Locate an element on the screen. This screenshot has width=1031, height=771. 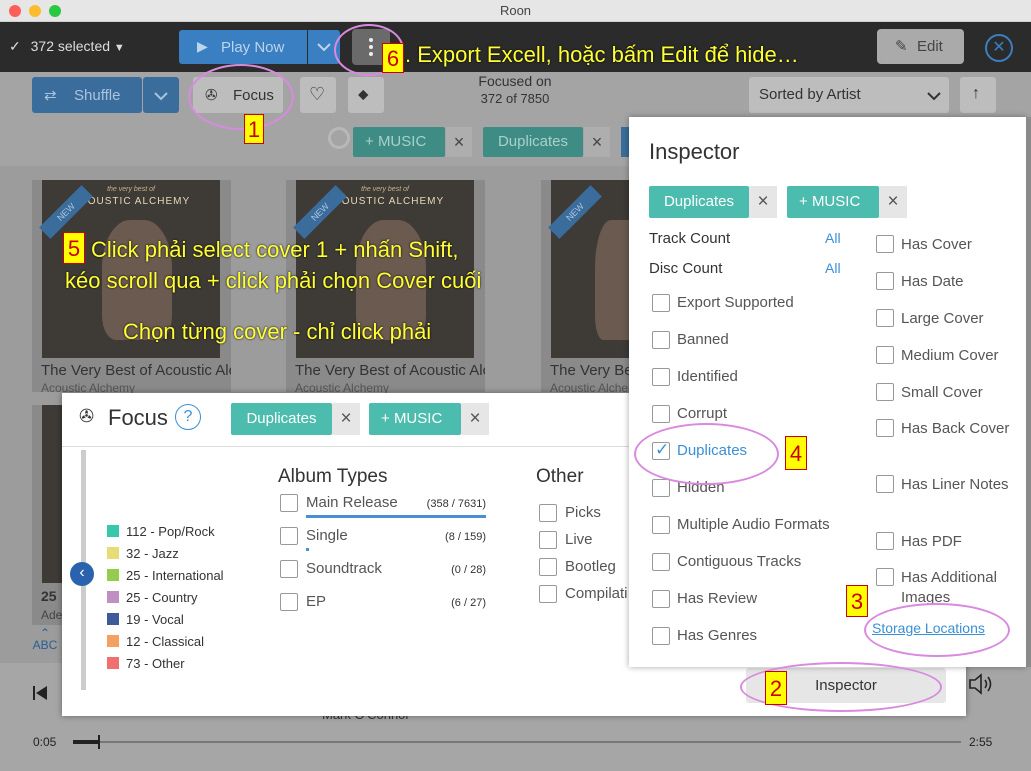
bootleg-checkbox is located at coordinates (548, 567).